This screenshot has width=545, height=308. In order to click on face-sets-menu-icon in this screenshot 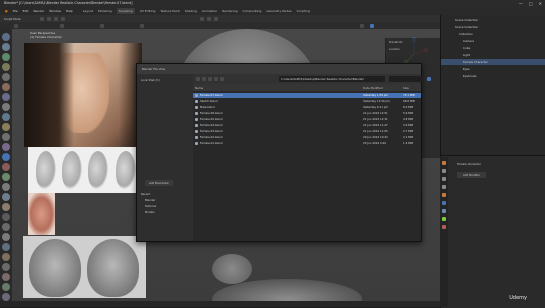, I will do `click(63, 18)`.